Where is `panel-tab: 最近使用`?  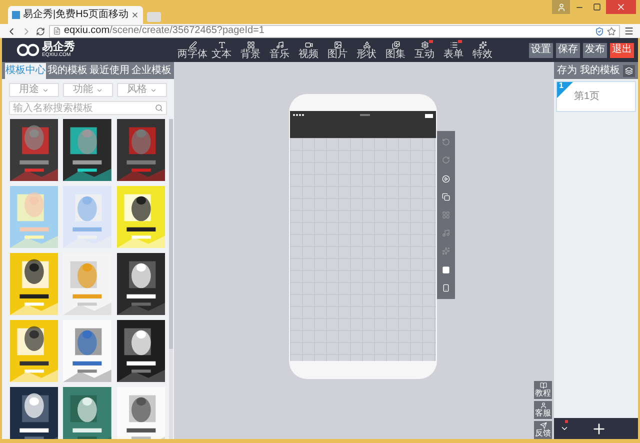
panel-tab: 最近使用 is located at coordinates (109, 71).